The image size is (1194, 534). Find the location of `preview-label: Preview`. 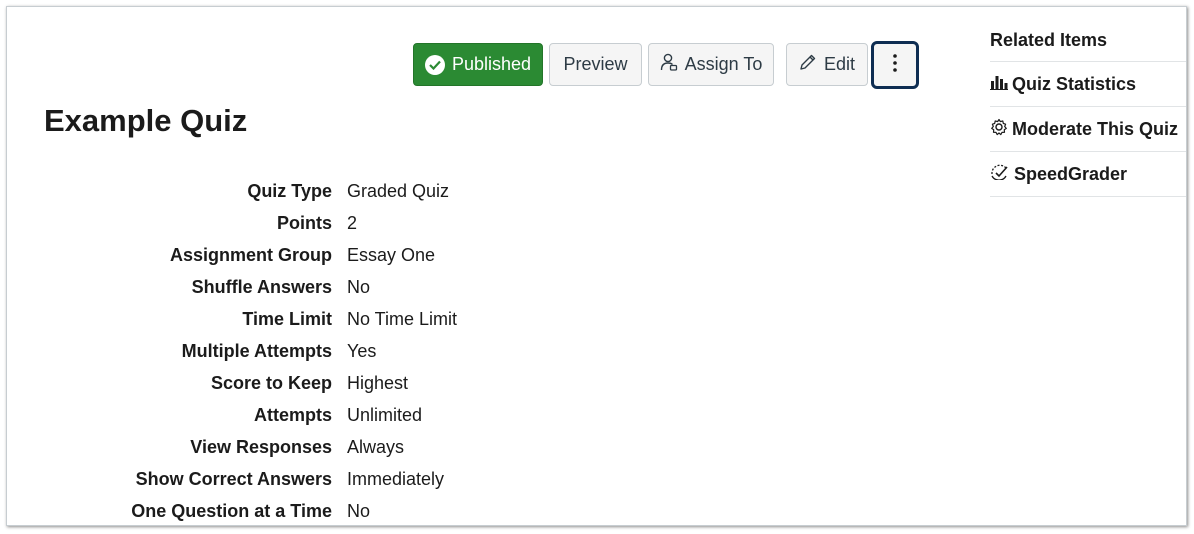

preview-label: Preview is located at coordinates (595, 64).